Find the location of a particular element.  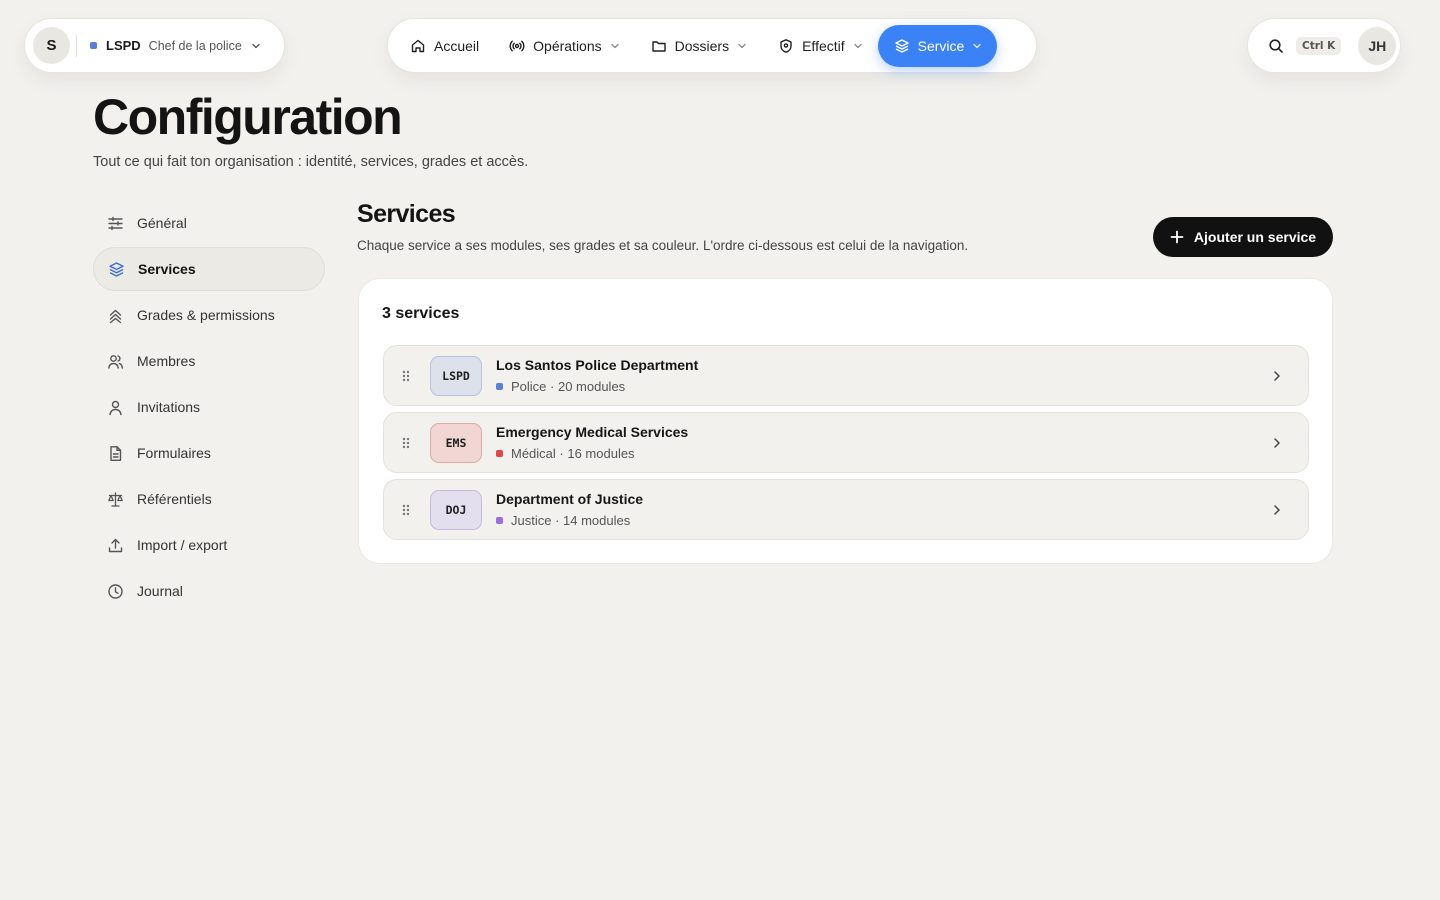

top-right-actions: Ctrl K JH is located at coordinates (1324, 45).